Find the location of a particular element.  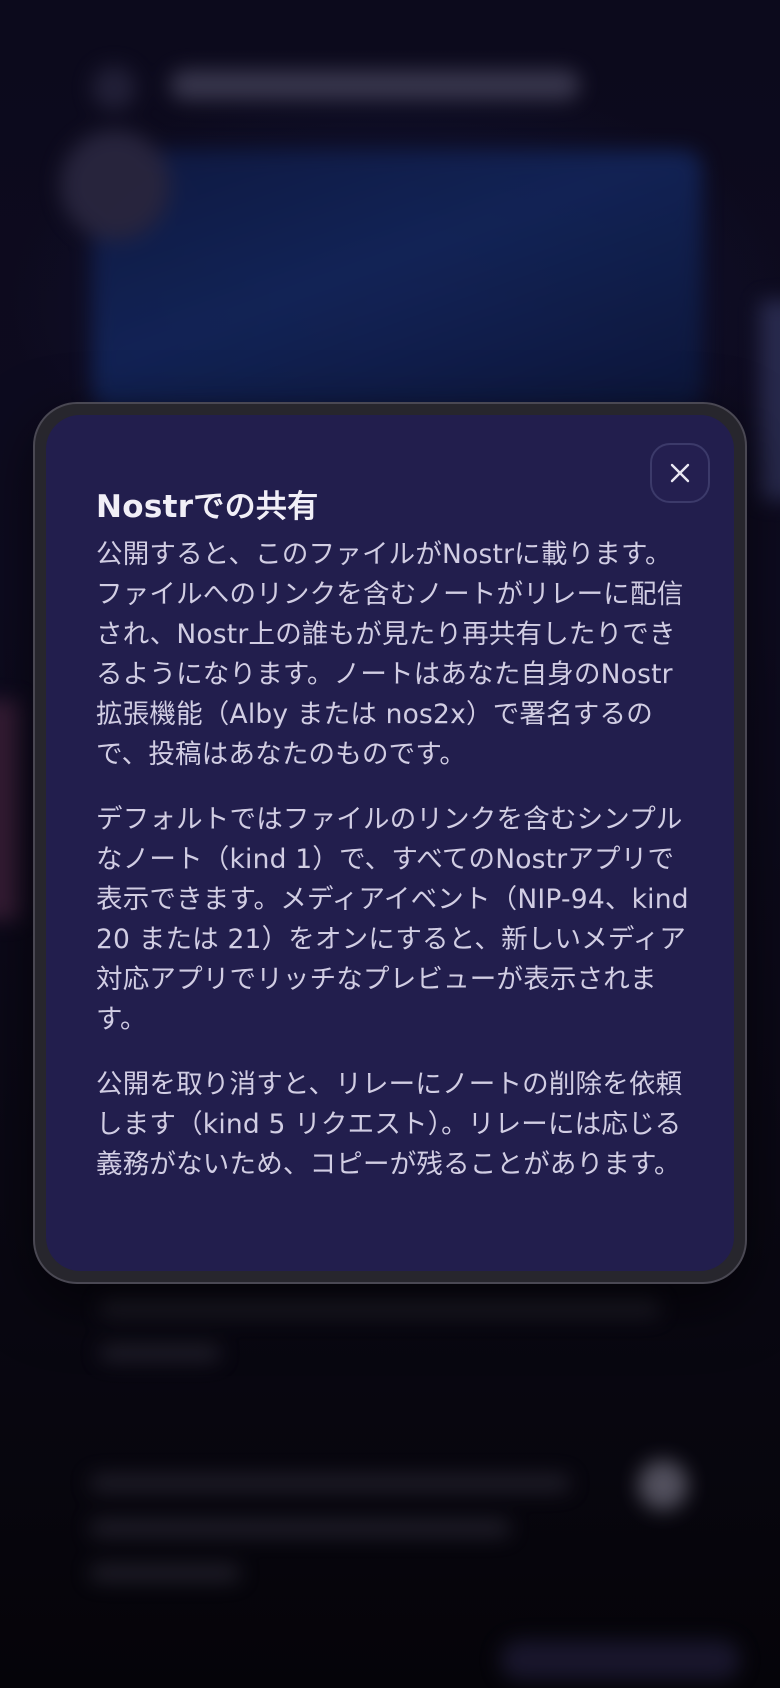

background-title-bar is located at coordinates (375, 85).